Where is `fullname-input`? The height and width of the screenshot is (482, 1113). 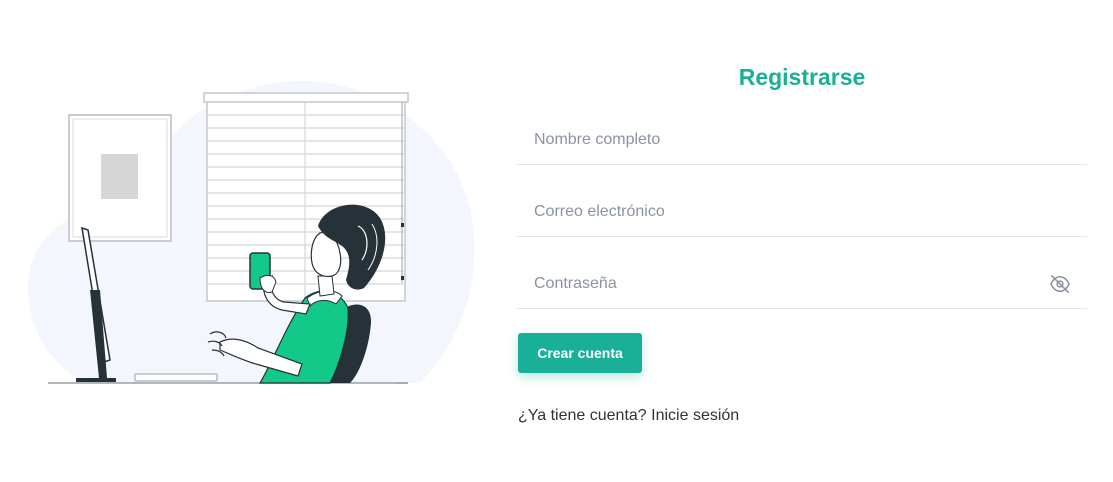 fullname-input is located at coordinates (785, 140).